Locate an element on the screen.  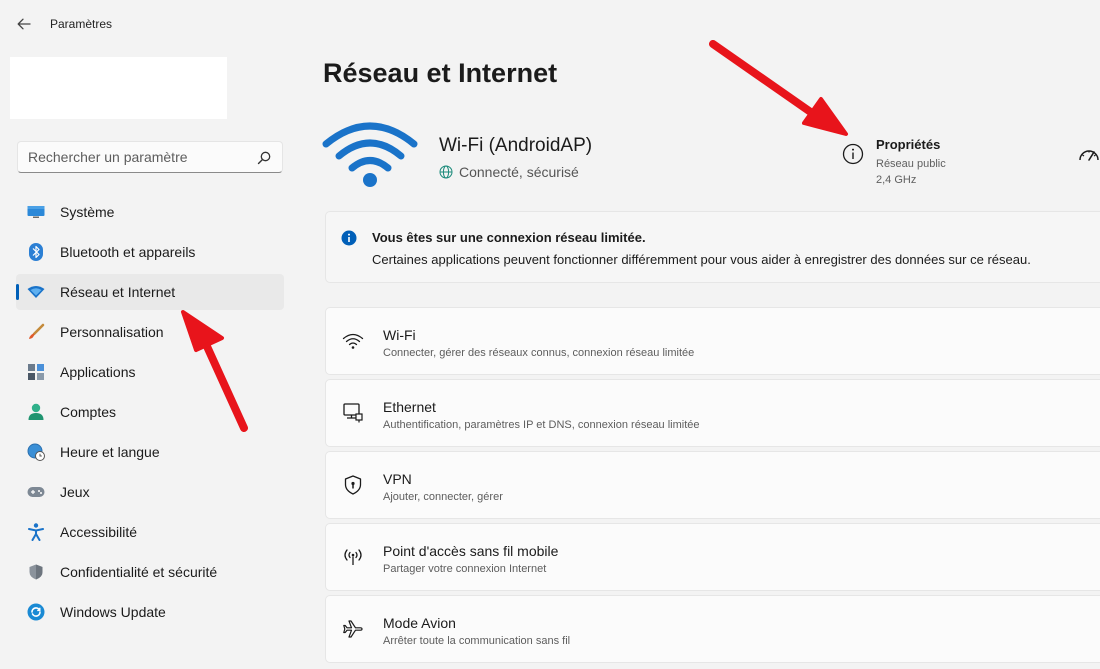
vpn-shield-icon is located at coordinates (353, 485).